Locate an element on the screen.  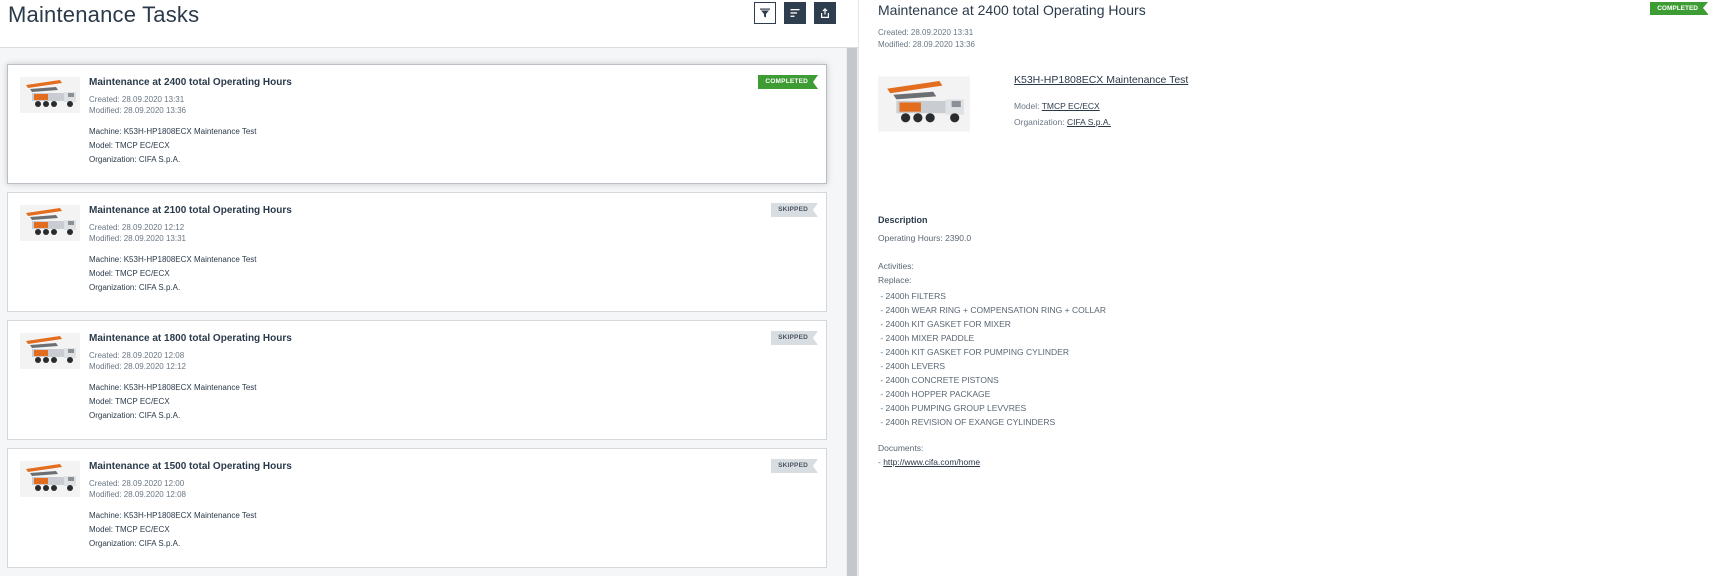
organization-link: CIFA S.p.A. is located at coordinates (1089, 122).